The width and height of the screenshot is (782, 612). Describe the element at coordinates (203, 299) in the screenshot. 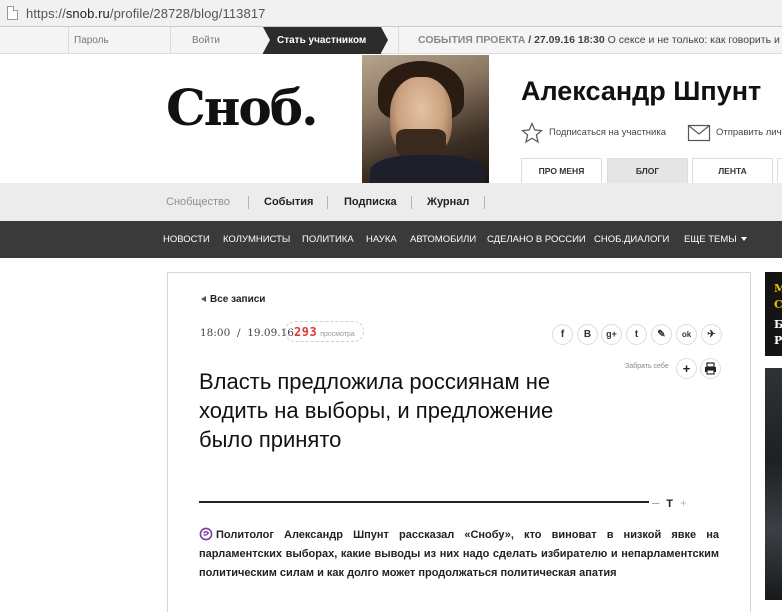

I see `back-arrow-icon` at that location.